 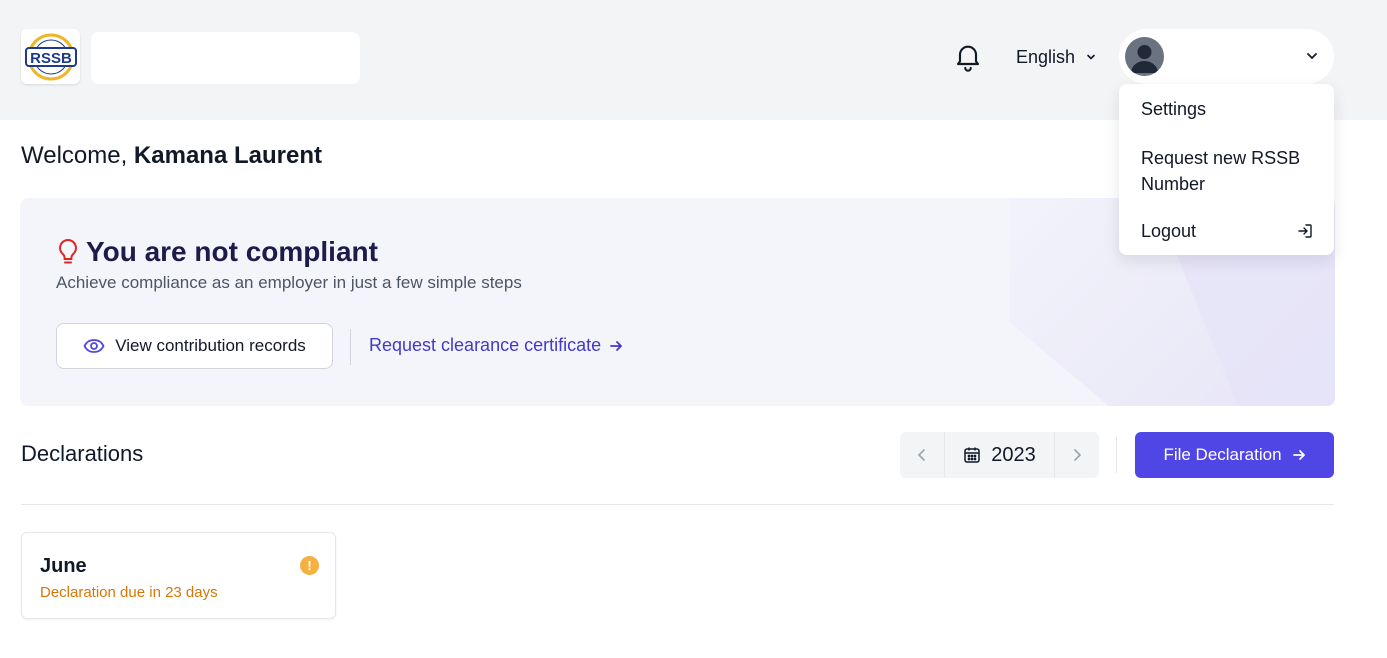 I want to click on bell-icon, so click(x=968, y=56).